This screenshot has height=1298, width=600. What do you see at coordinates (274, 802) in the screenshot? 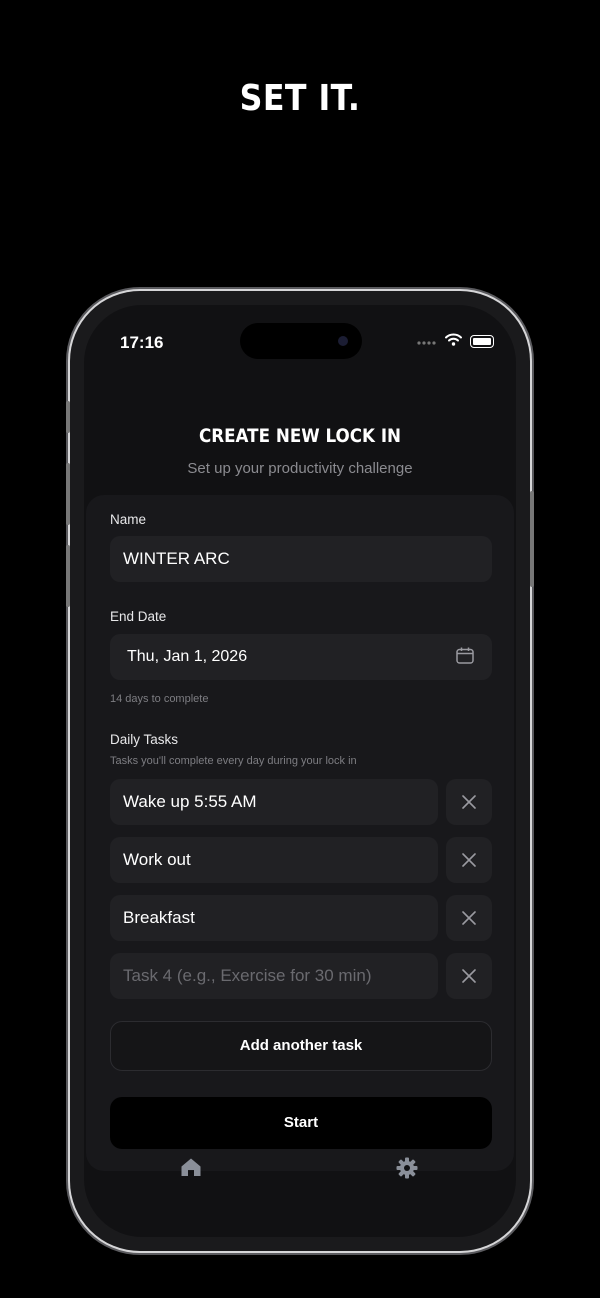
I see `task-input-1: Wake up 5:55 AM` at bounding box center [274, 802].